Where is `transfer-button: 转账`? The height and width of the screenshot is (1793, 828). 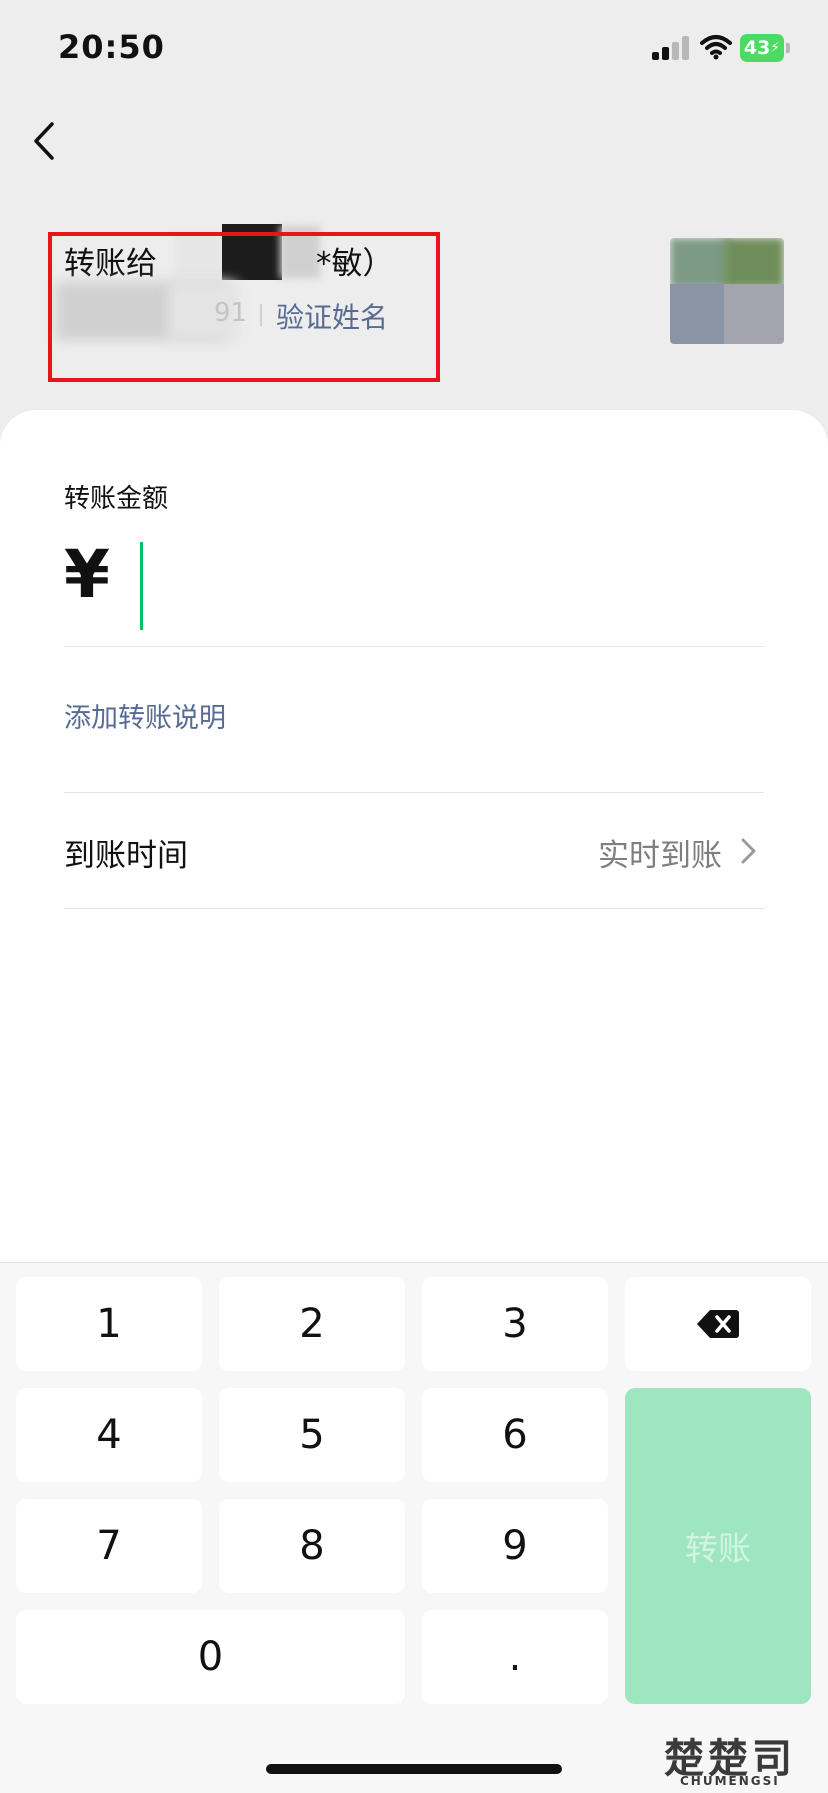 transfer-button: 转账 is located at coordinates (718, 1546).